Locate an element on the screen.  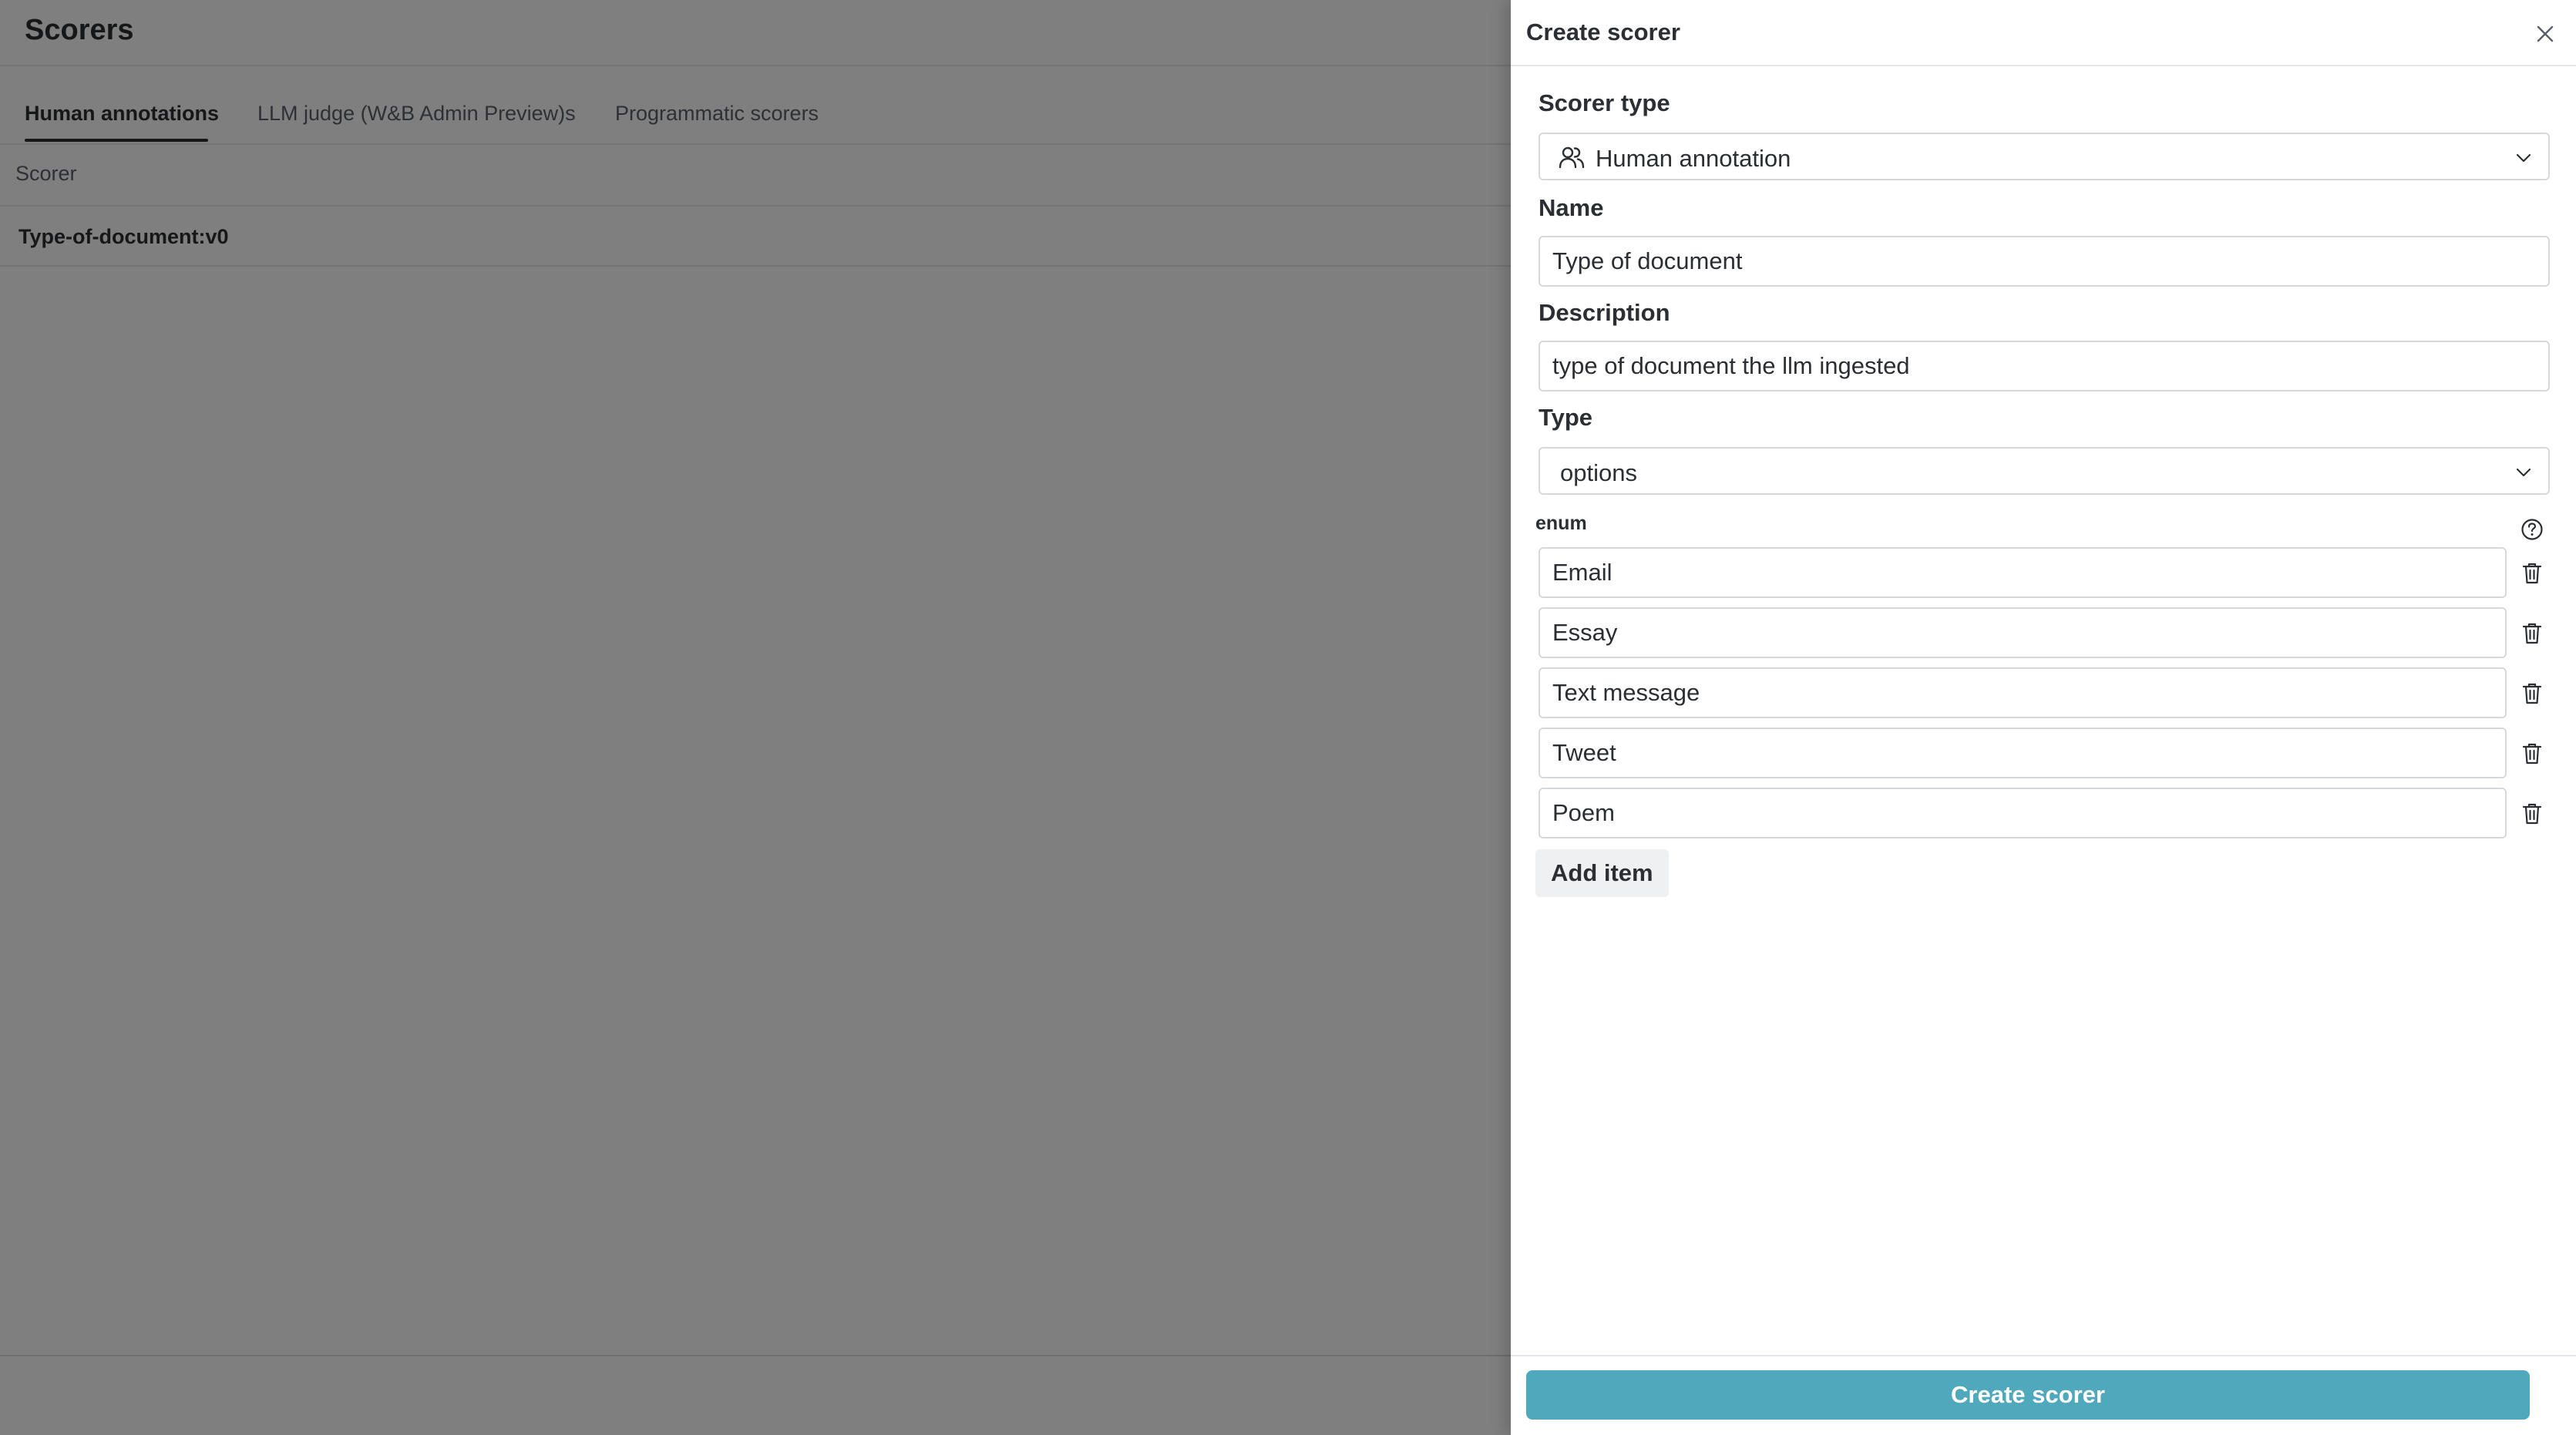
drawer-footer-divider is located at coordinates (2043, 1355).